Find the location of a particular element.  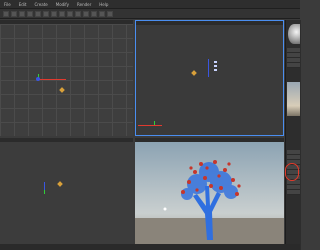

menu-bar: File Edit Create Modify Render Help is located at coordinates (150, 4).